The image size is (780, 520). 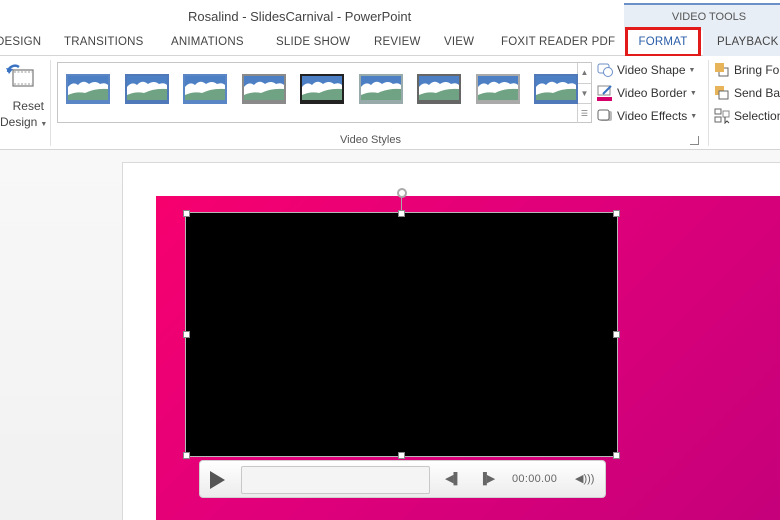 I want to click on tab-animations: ANIMATIONS, so click(x=207, y=42).